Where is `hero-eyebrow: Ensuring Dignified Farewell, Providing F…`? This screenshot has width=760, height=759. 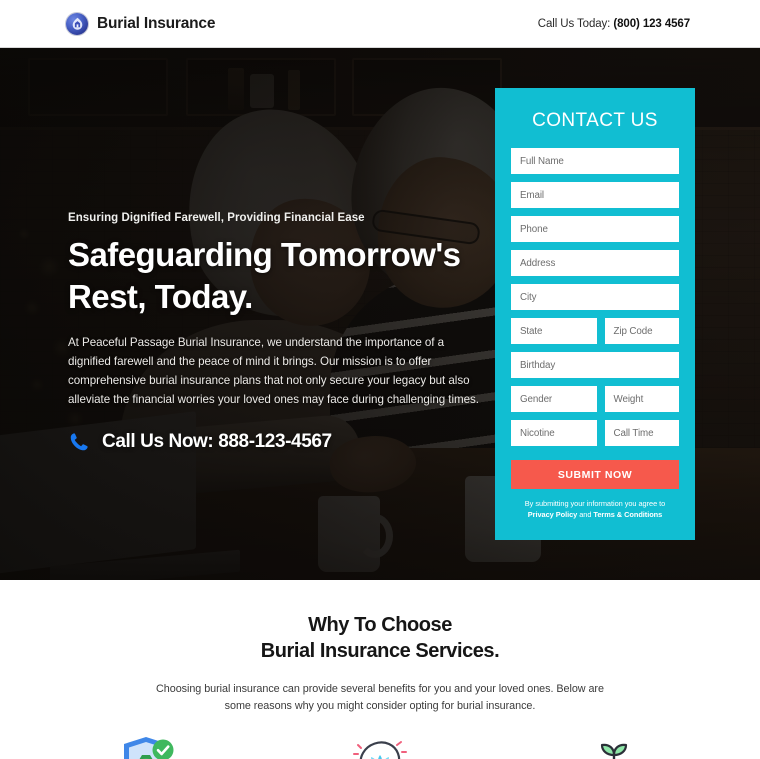 hero-eyebrow: Ensuring Dignified Farewell, Providing F… is located at coordinates (216, 218).